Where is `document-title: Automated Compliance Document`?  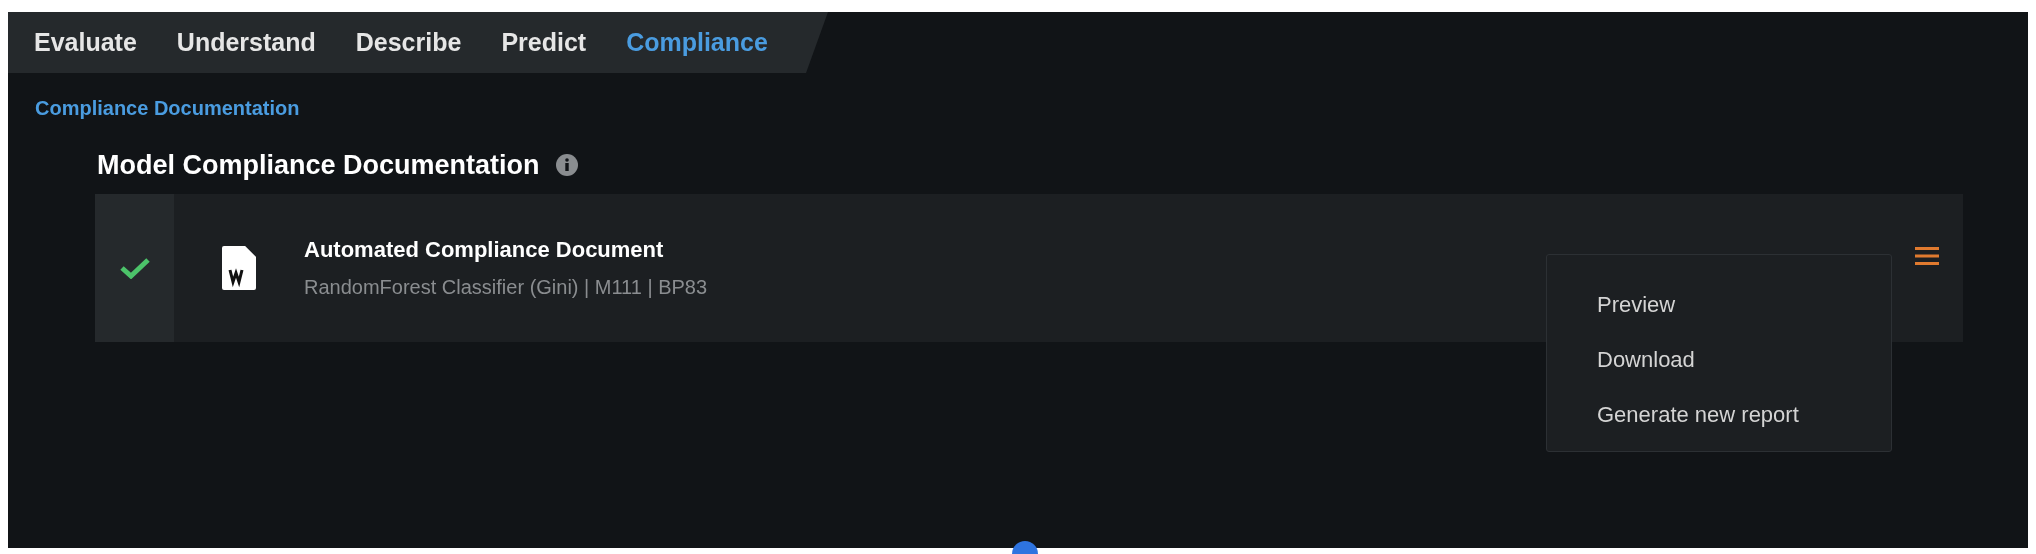
document-title: Automated Compliance Document is located at coordinates (484, 250).